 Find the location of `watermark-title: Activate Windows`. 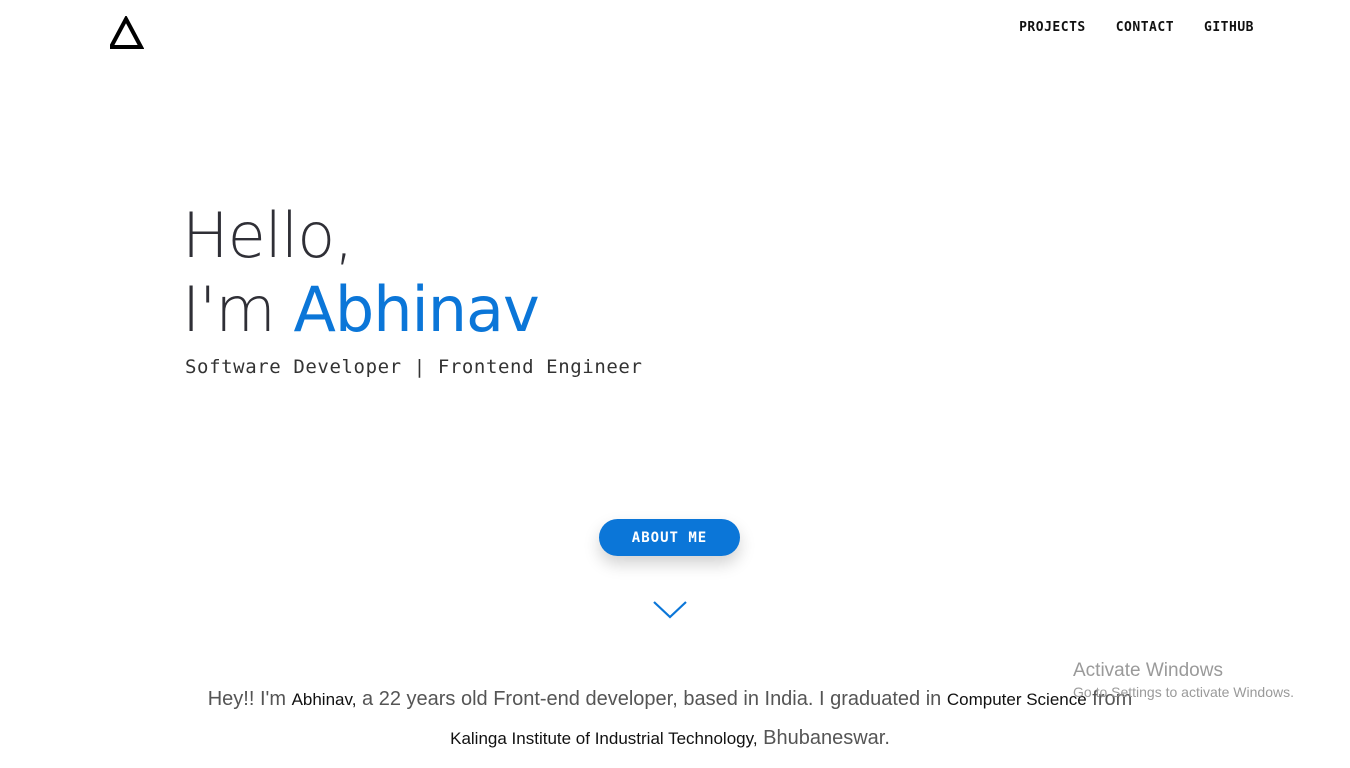

watermark-title: Activate Windows is located at coordinates (1148, 670).